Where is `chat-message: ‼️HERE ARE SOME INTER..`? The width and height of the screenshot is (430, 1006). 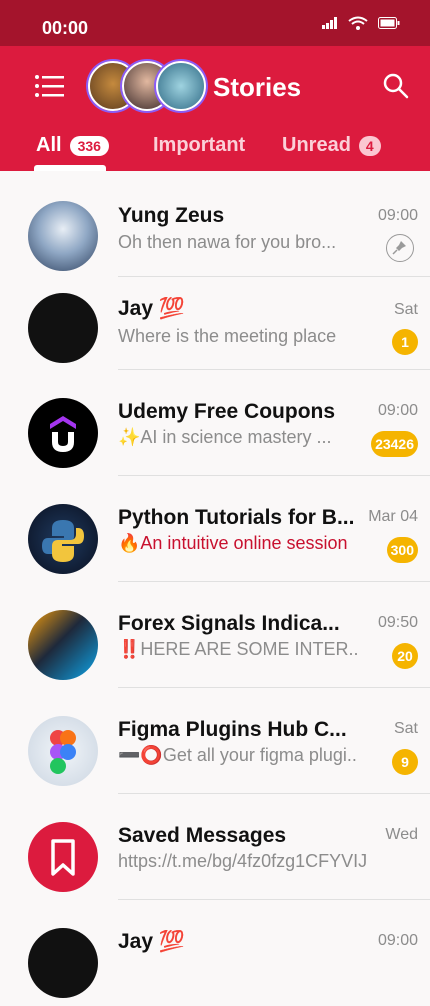 chat-message: ‼️HERE ARE SOME INTER.. is located at coordinates (238, 649).